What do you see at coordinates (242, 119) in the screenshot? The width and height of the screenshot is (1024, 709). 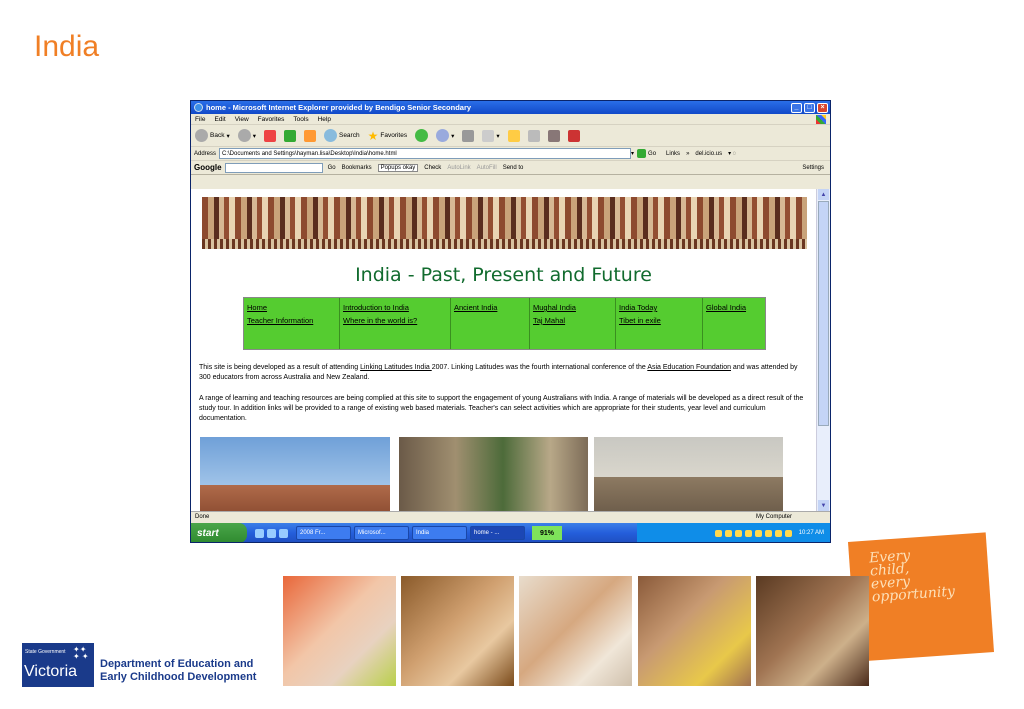 I see `menu-view: View` at bounding box center [242, 119].